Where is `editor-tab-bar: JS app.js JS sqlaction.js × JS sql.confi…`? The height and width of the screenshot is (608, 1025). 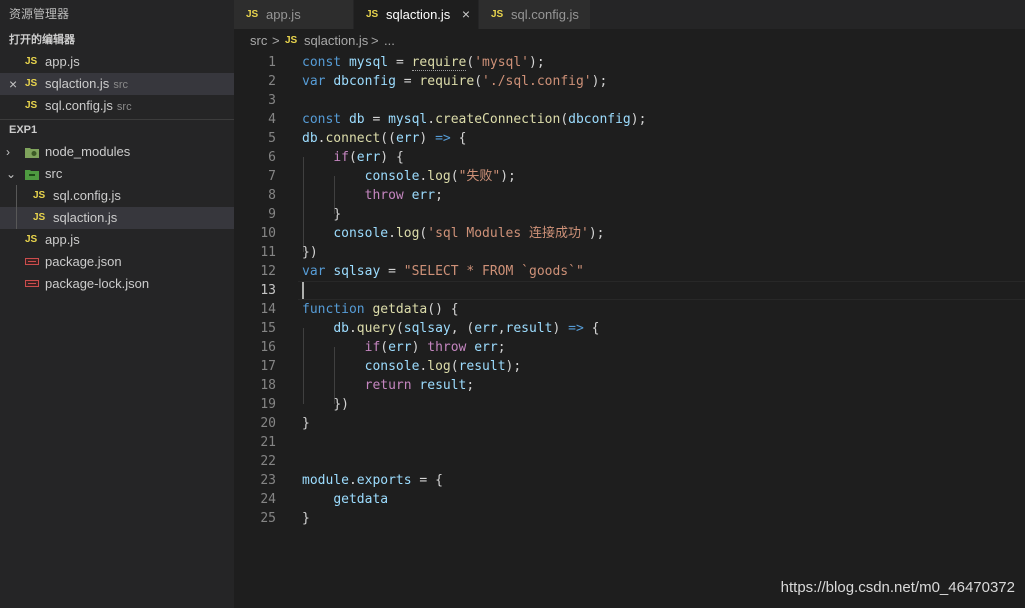 editor-tab-bar: JS app.js JS sqlaction.js × JS sql.confi… is located at coordinates (629, 14).